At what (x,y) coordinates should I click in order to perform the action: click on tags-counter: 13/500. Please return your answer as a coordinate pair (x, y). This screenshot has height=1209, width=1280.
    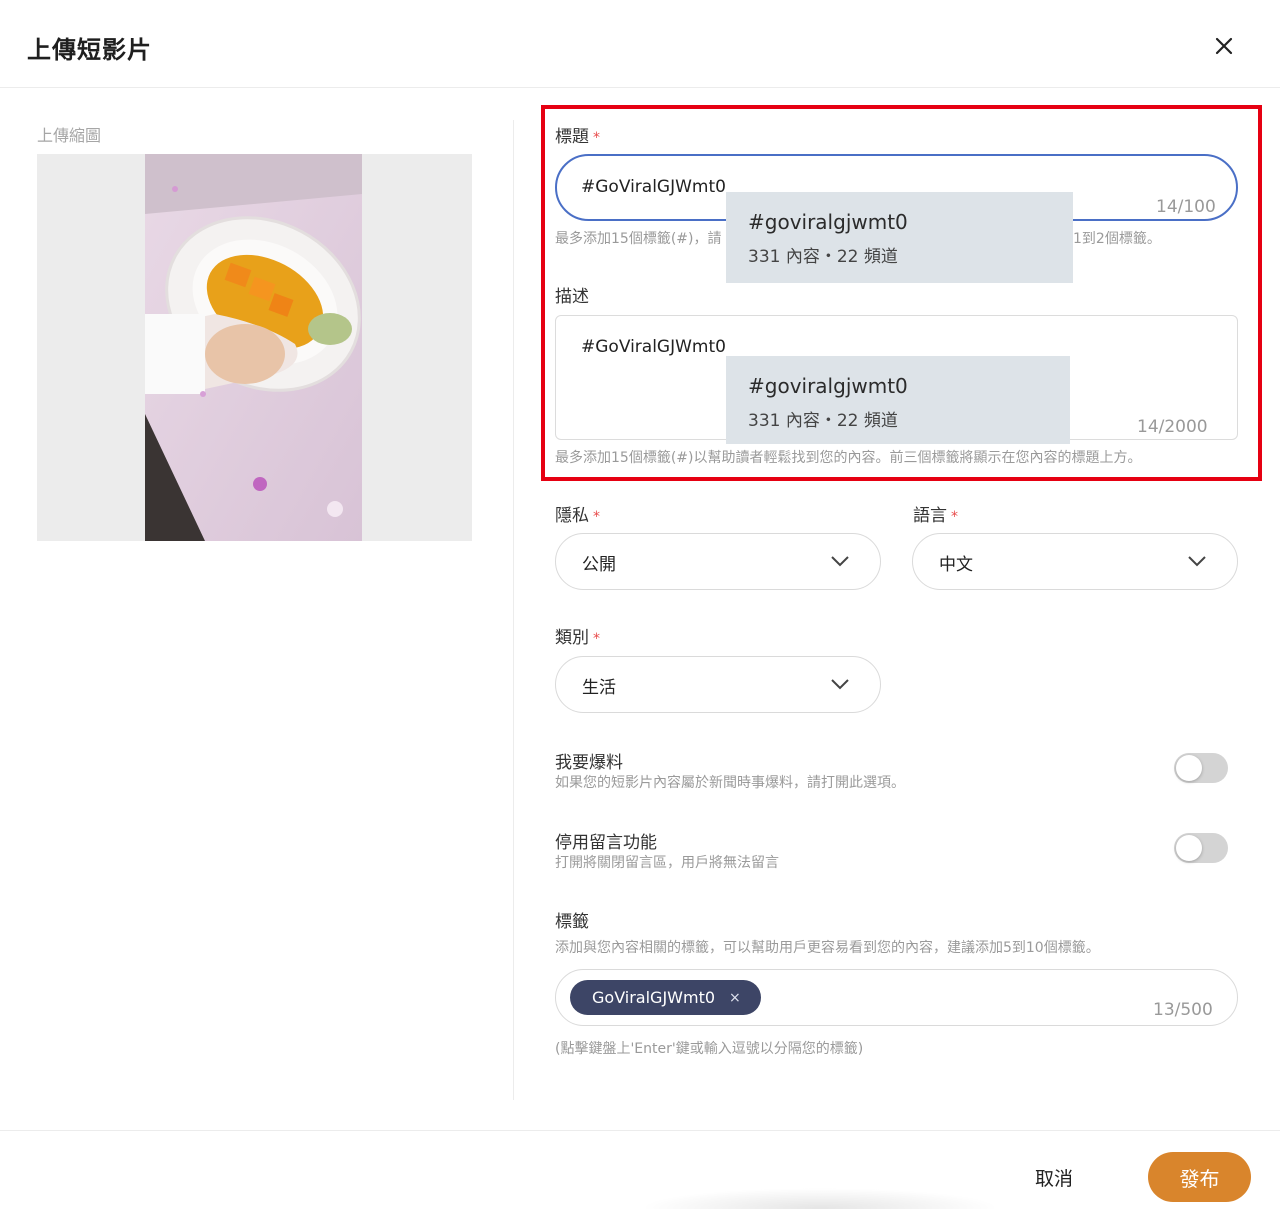
    Looking at the image, I should click on (1183, 1010).